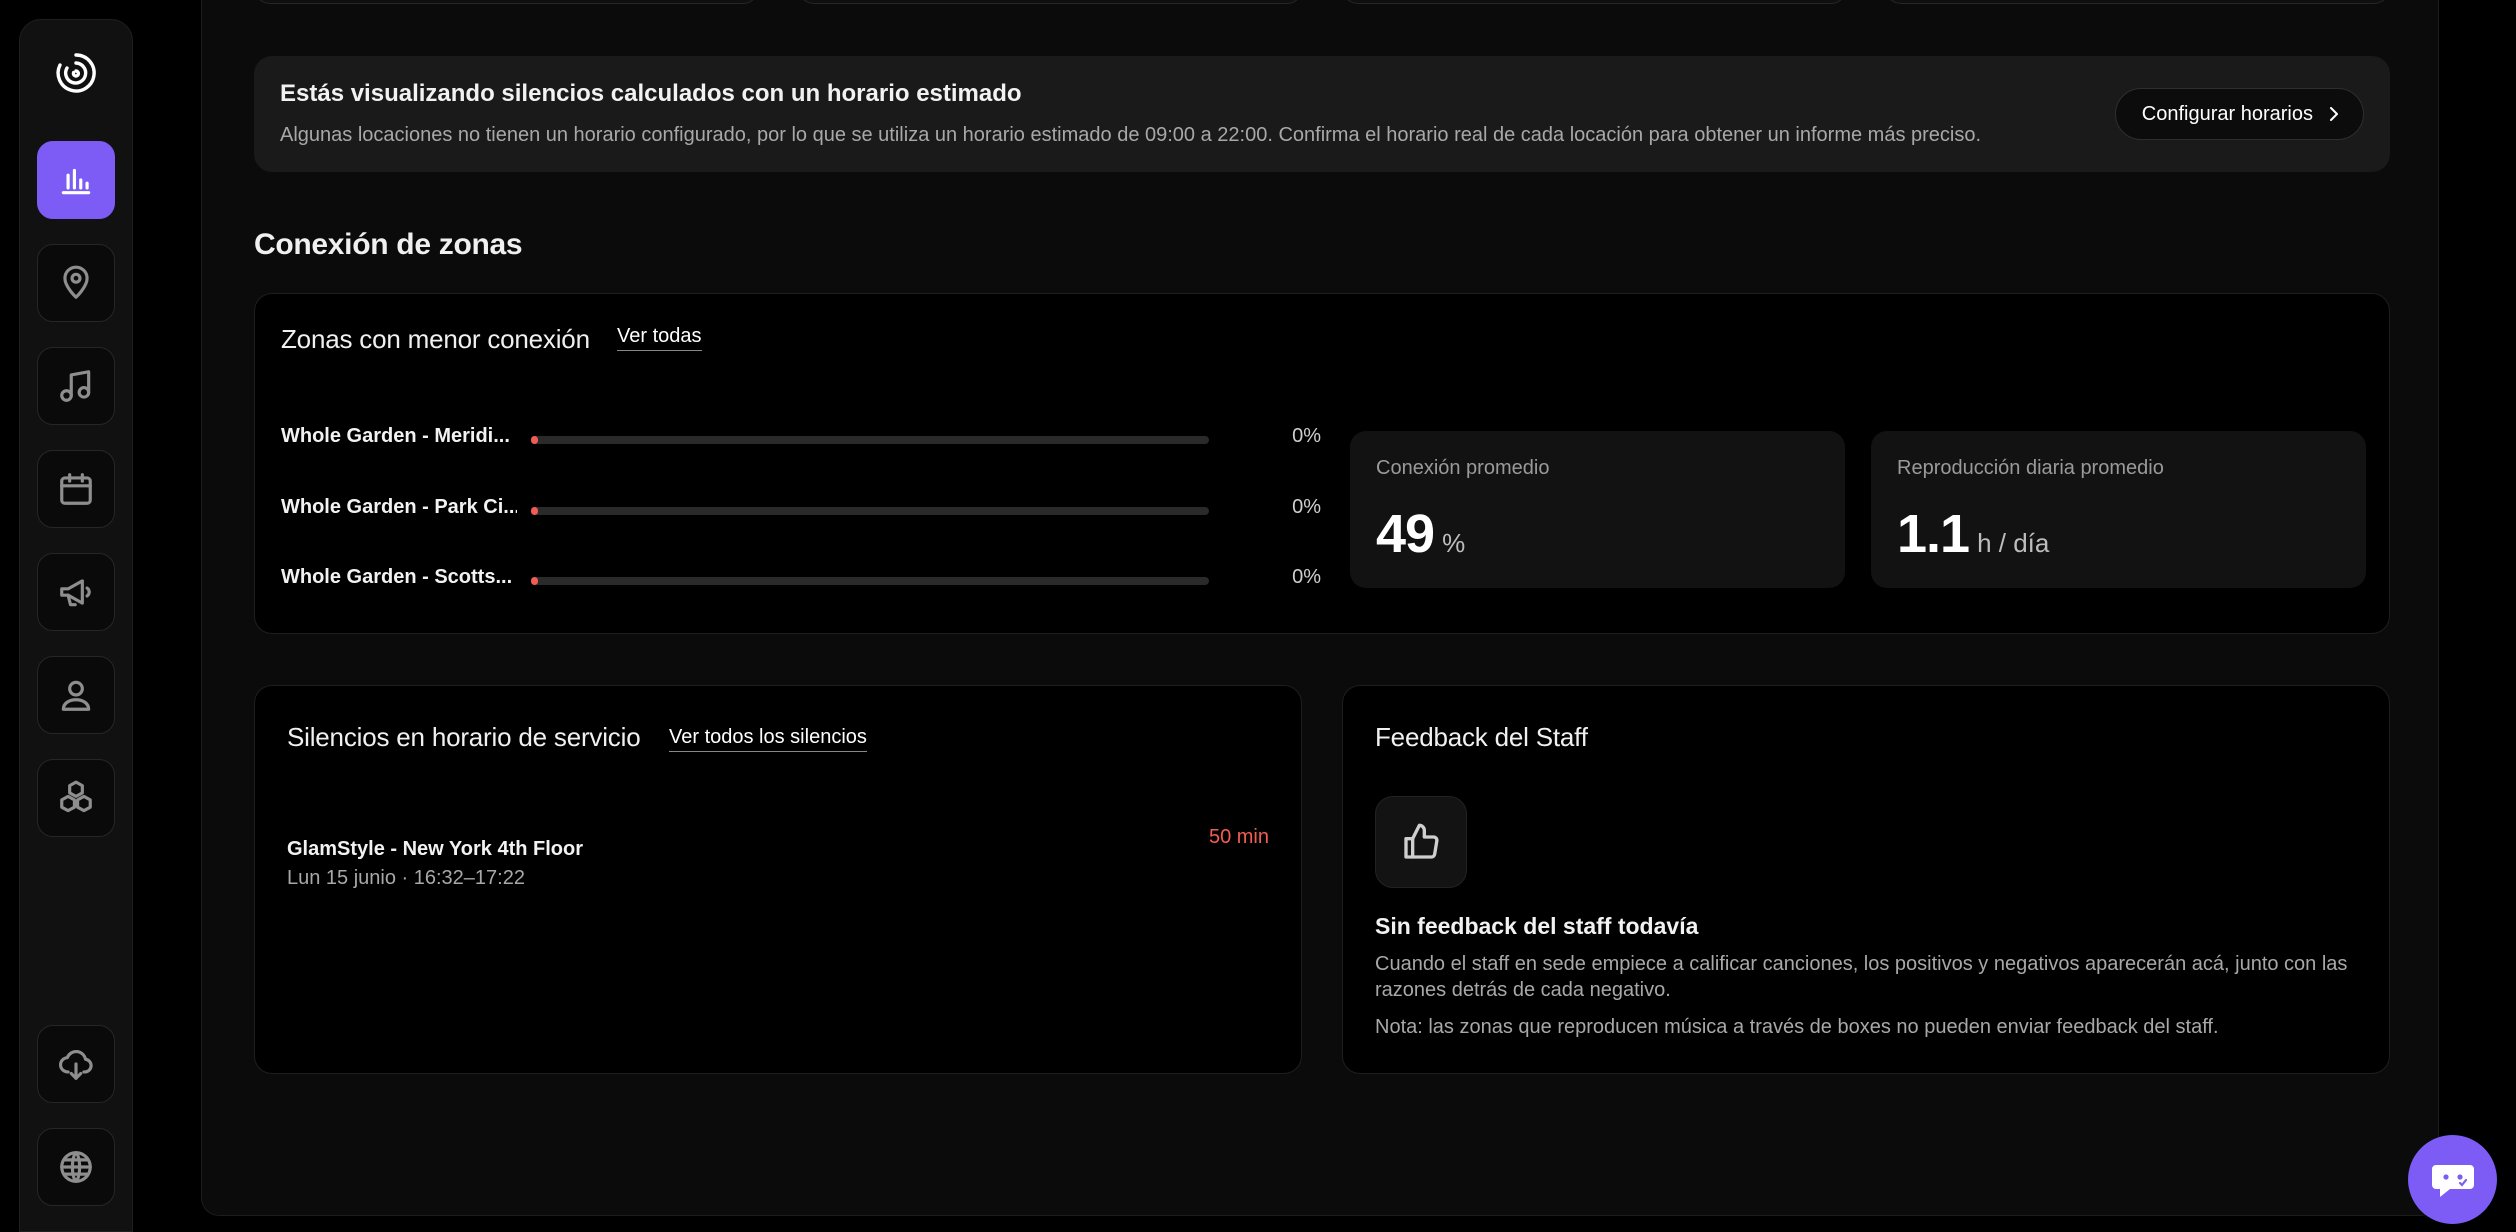  I want to click on megaphone-icon, so click(75, 593).